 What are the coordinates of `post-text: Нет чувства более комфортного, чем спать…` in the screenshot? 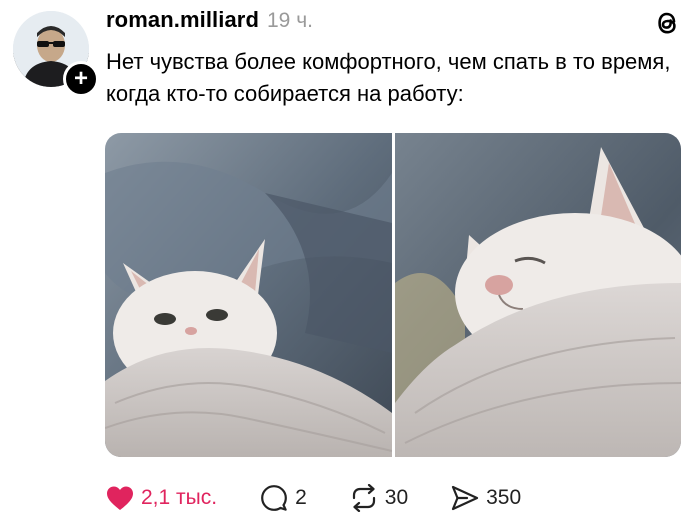 It's located at (388, 77).